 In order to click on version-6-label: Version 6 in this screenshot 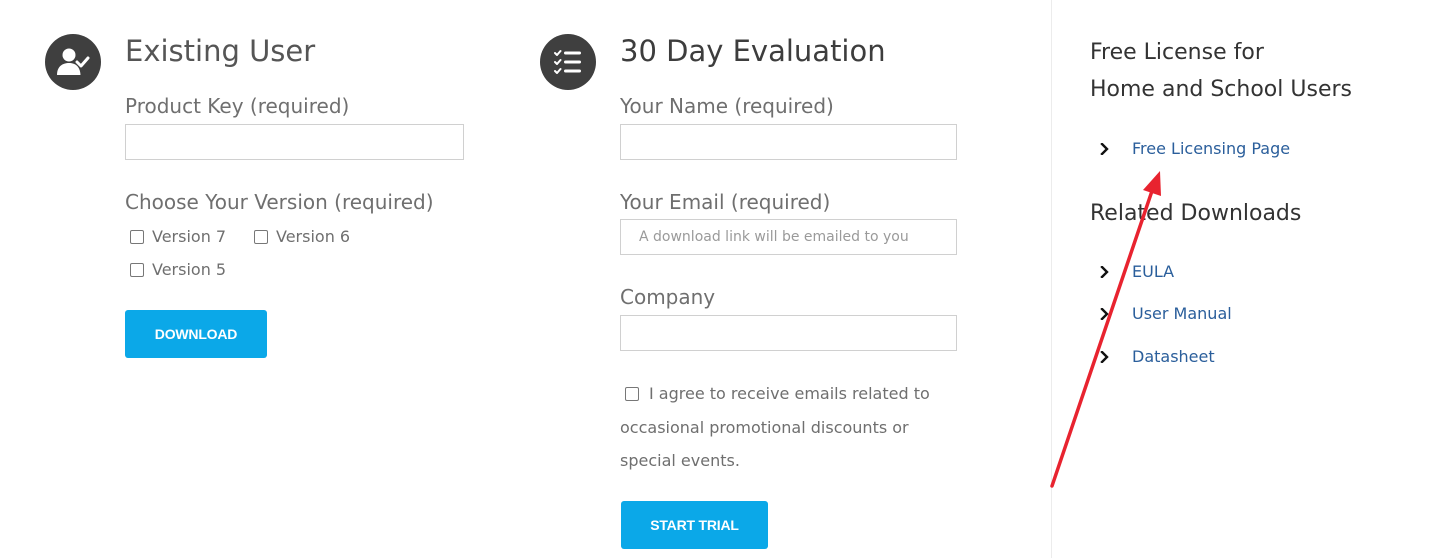, I will do `click(313, 236)`.